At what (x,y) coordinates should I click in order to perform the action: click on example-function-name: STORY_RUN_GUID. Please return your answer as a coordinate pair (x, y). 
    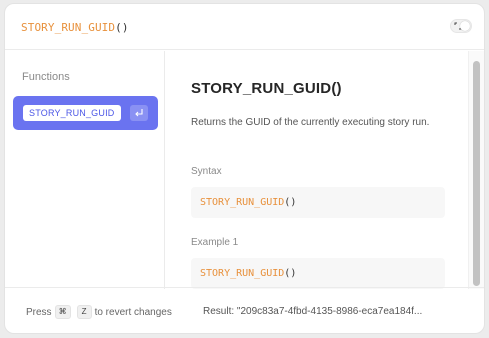
    Looking at the image, I should click on (242, 273).